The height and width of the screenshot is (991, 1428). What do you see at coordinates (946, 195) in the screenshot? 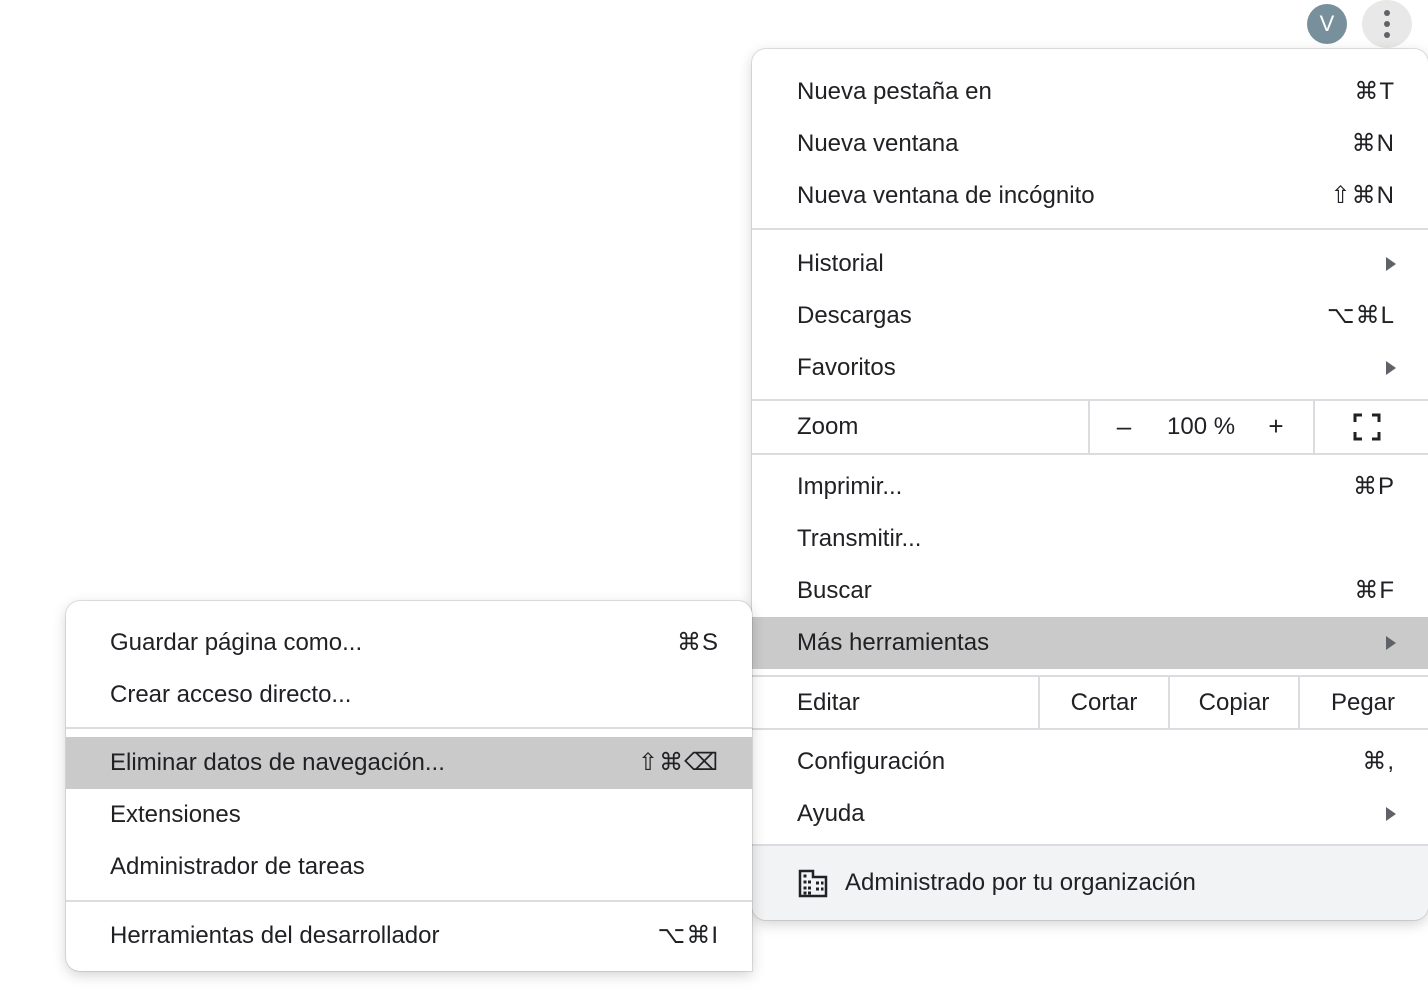
I see `menu-item-label: Nueva ventana de incógnito` at bounding box center [946, 195].